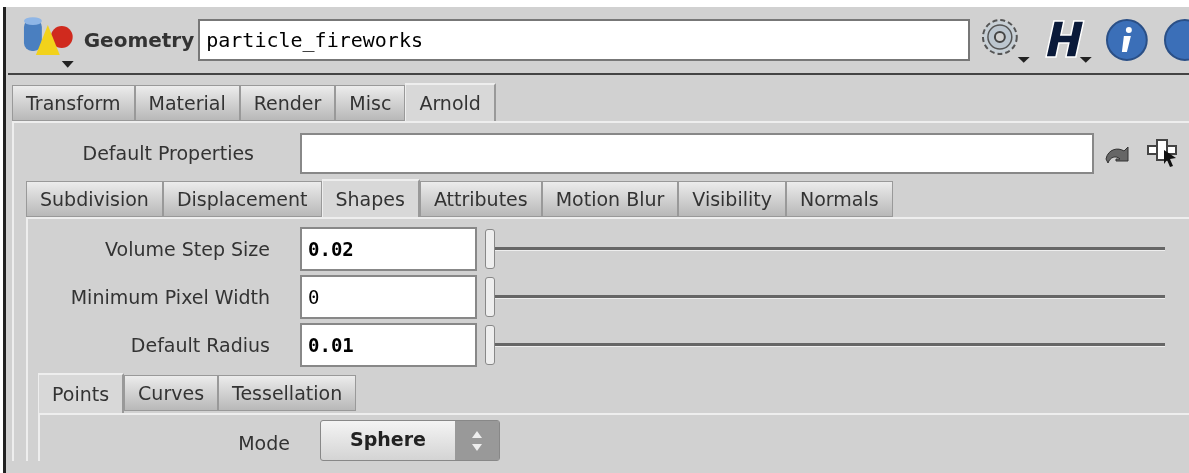 Image resolution: width=1189 pixels, height=473 pixels. Describe the element at coordinates (388, 249) in the screenshot. I see `value-field: 0.02` at that location.